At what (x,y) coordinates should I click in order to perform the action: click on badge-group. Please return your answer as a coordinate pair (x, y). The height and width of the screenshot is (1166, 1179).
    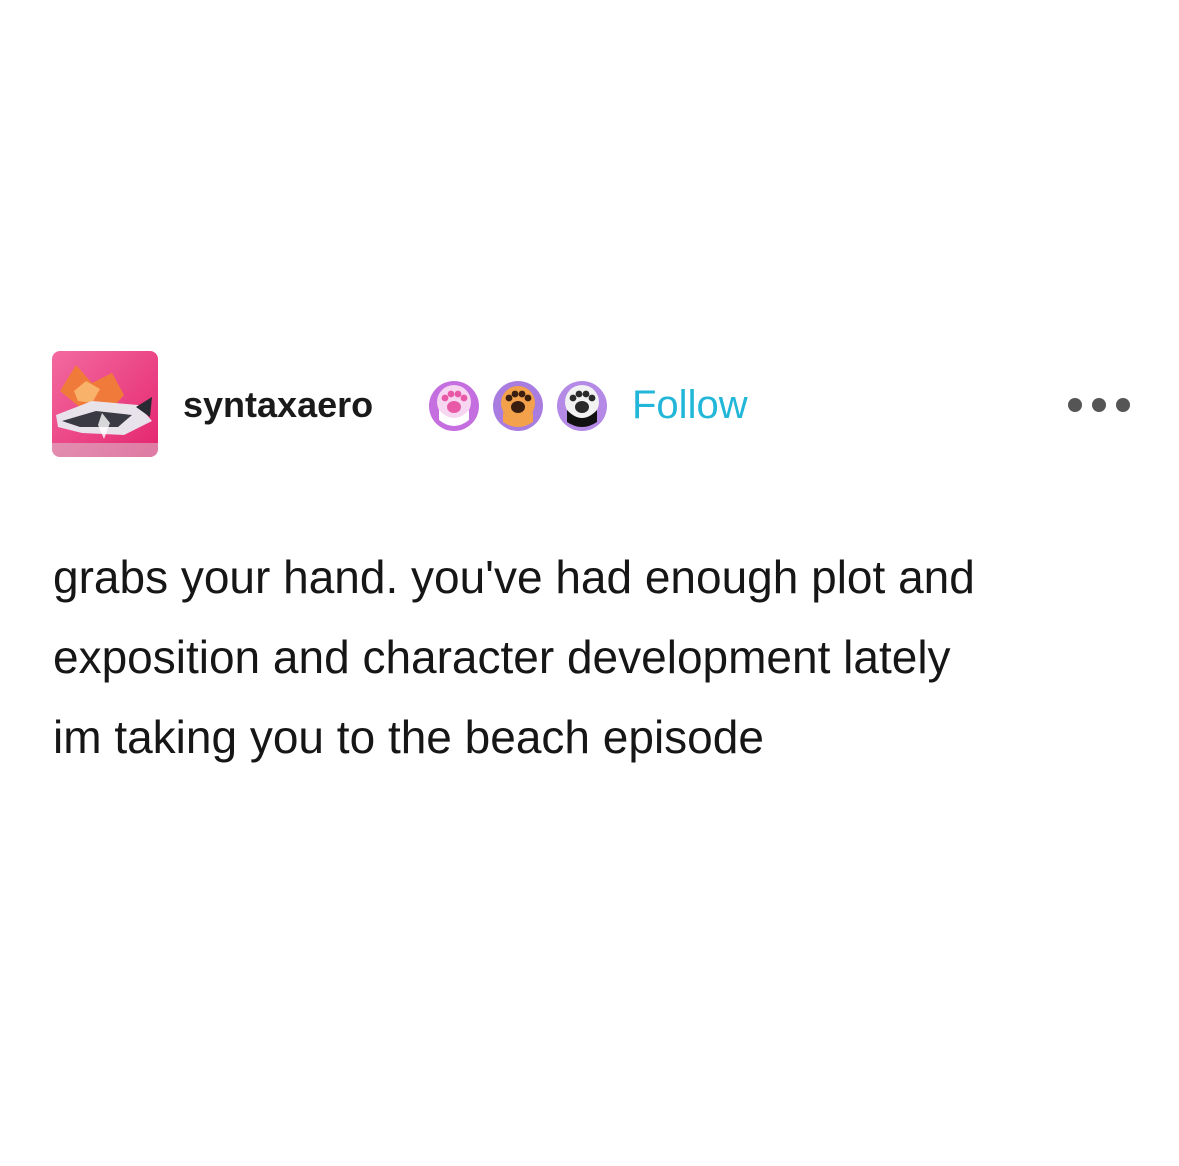
    Looking at the image, I should click on (518, 406).